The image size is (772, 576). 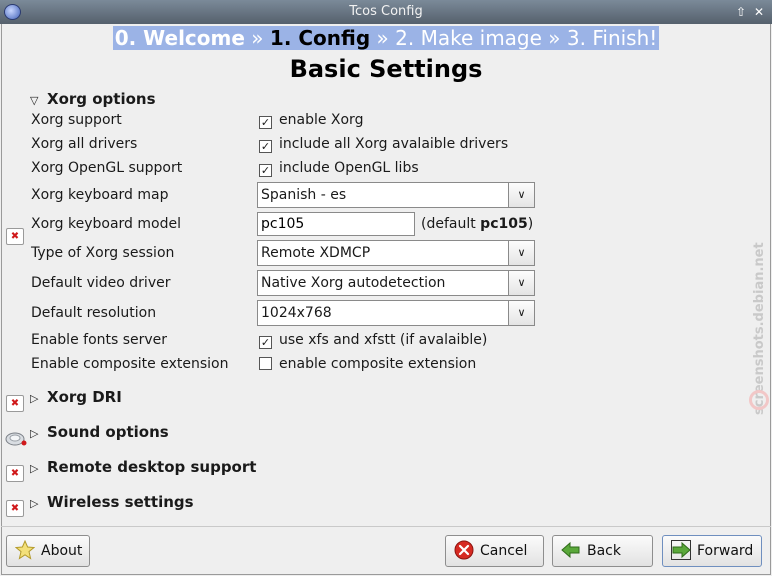 I want to click on video-driver-combobox: Native Xorg autodetection ∨, so click(x=396, y=283).